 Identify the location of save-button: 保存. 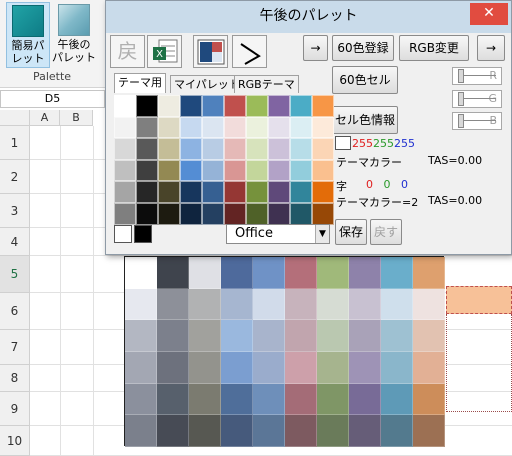
(351, 232).